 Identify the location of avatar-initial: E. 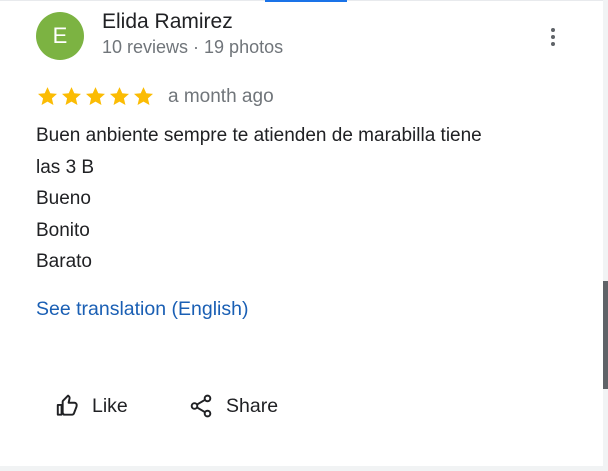
(60, 35).